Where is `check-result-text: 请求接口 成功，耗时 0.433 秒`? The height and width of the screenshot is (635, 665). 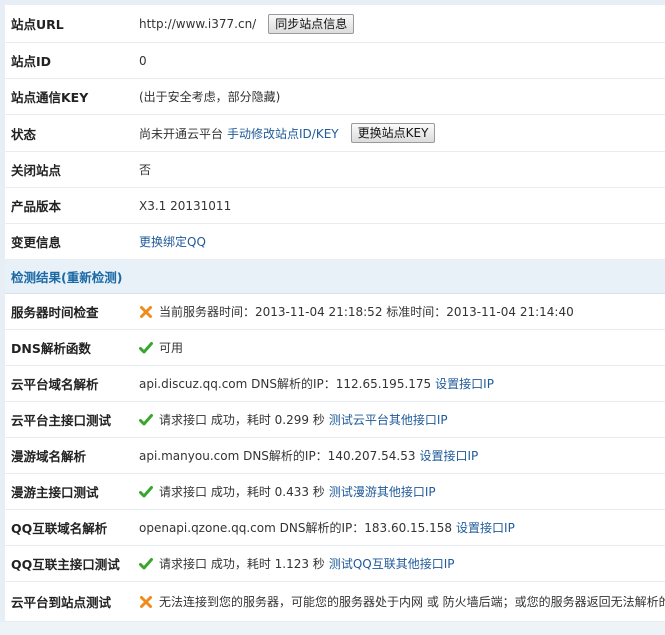
check-result-text: 请求接口 成功，耗时 0.433 秒 is located at coordinates (242, 492).